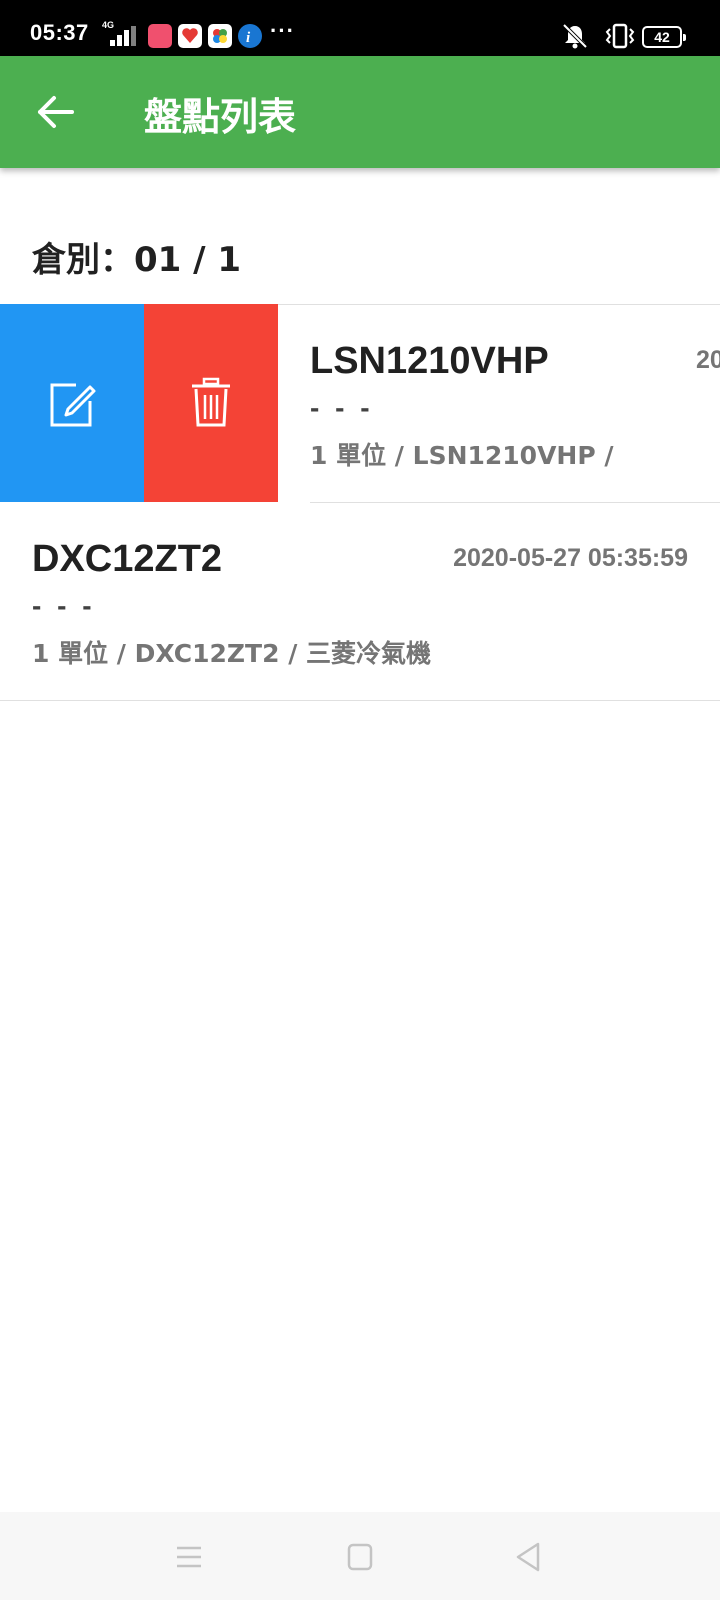 The height and width of the screenshot is (1600, 720). I want to click on triangle-back-icon, so click(528, 1557).